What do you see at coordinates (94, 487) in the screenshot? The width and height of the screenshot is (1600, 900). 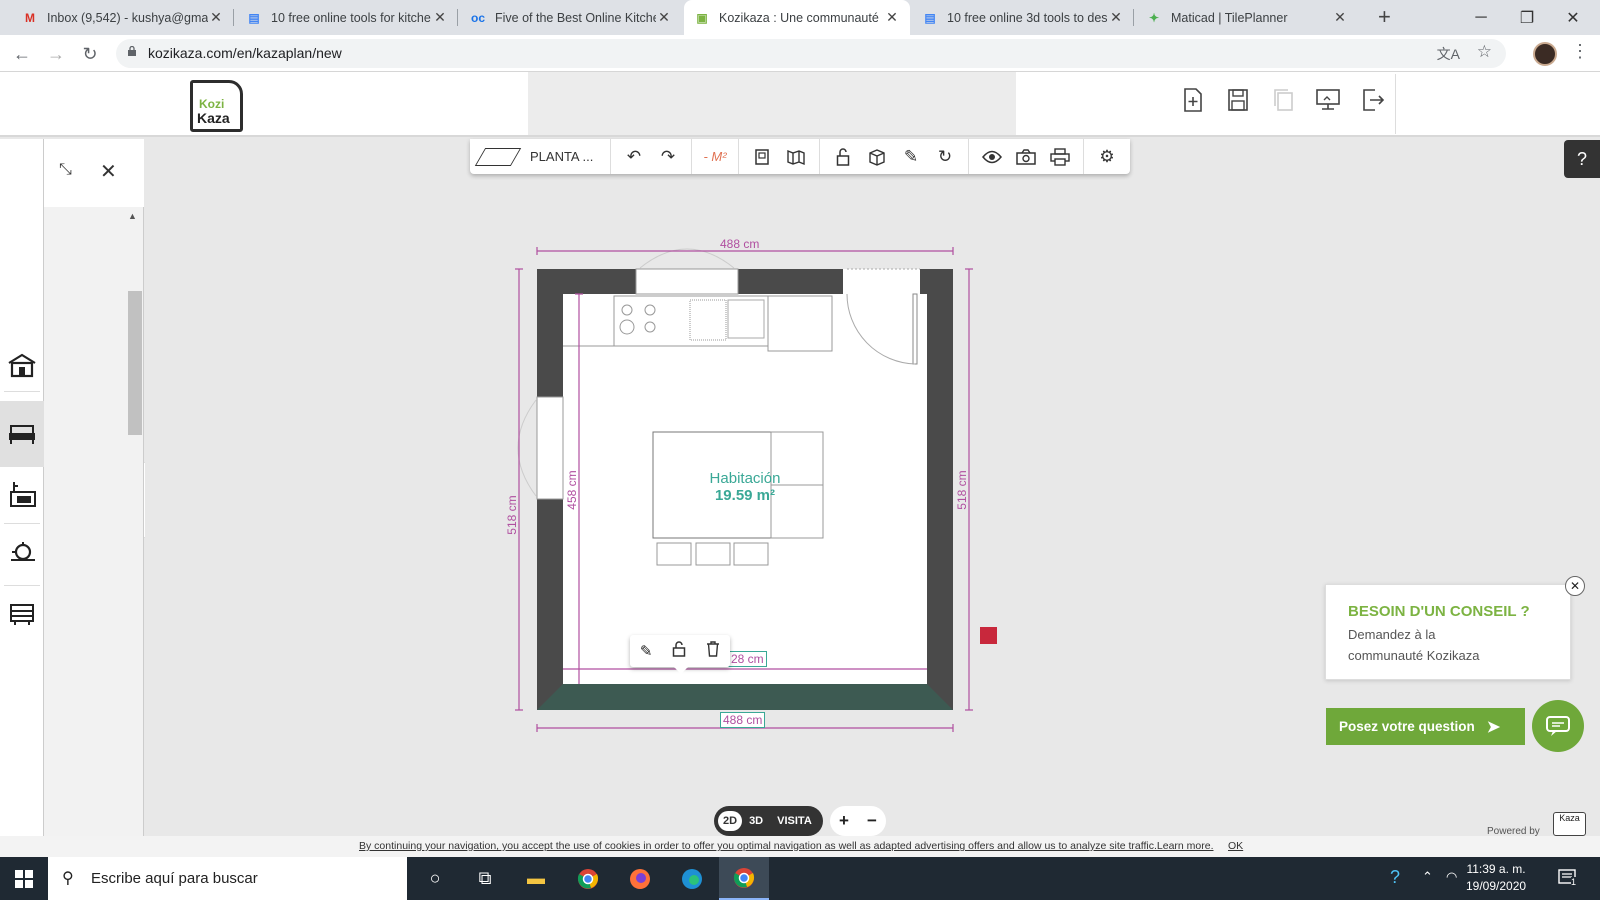 I see `catalog-panel: ⤡ ✕ ▲` at bounding box center [94, 487].